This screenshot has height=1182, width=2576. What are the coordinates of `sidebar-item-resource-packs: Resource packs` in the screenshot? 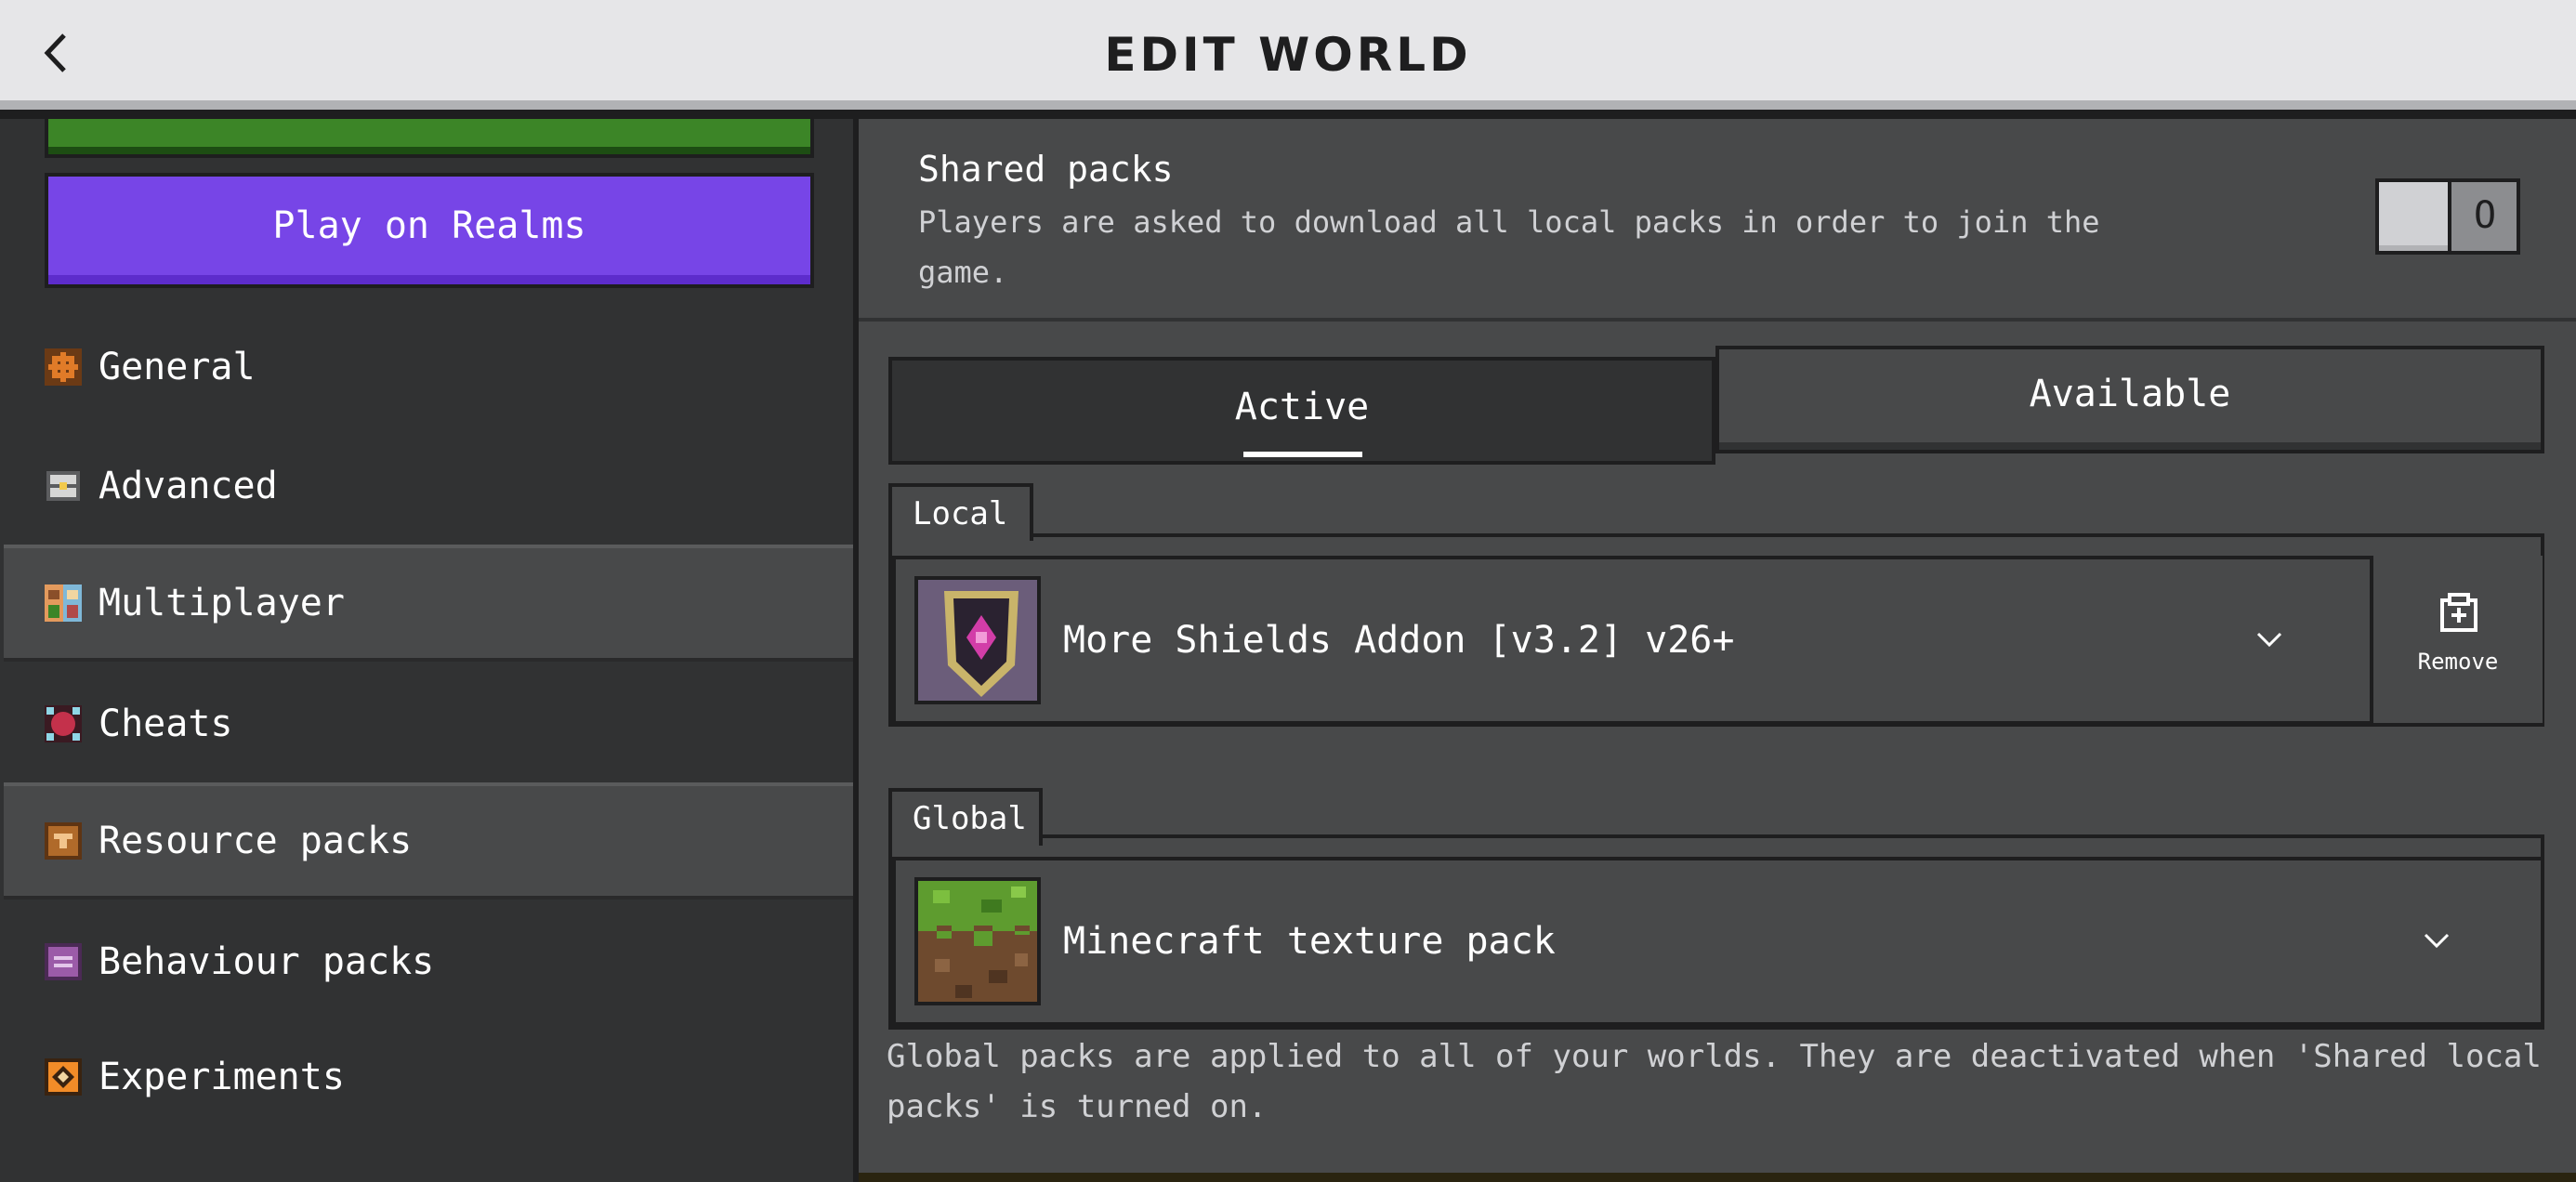 It's located at (428, 841).